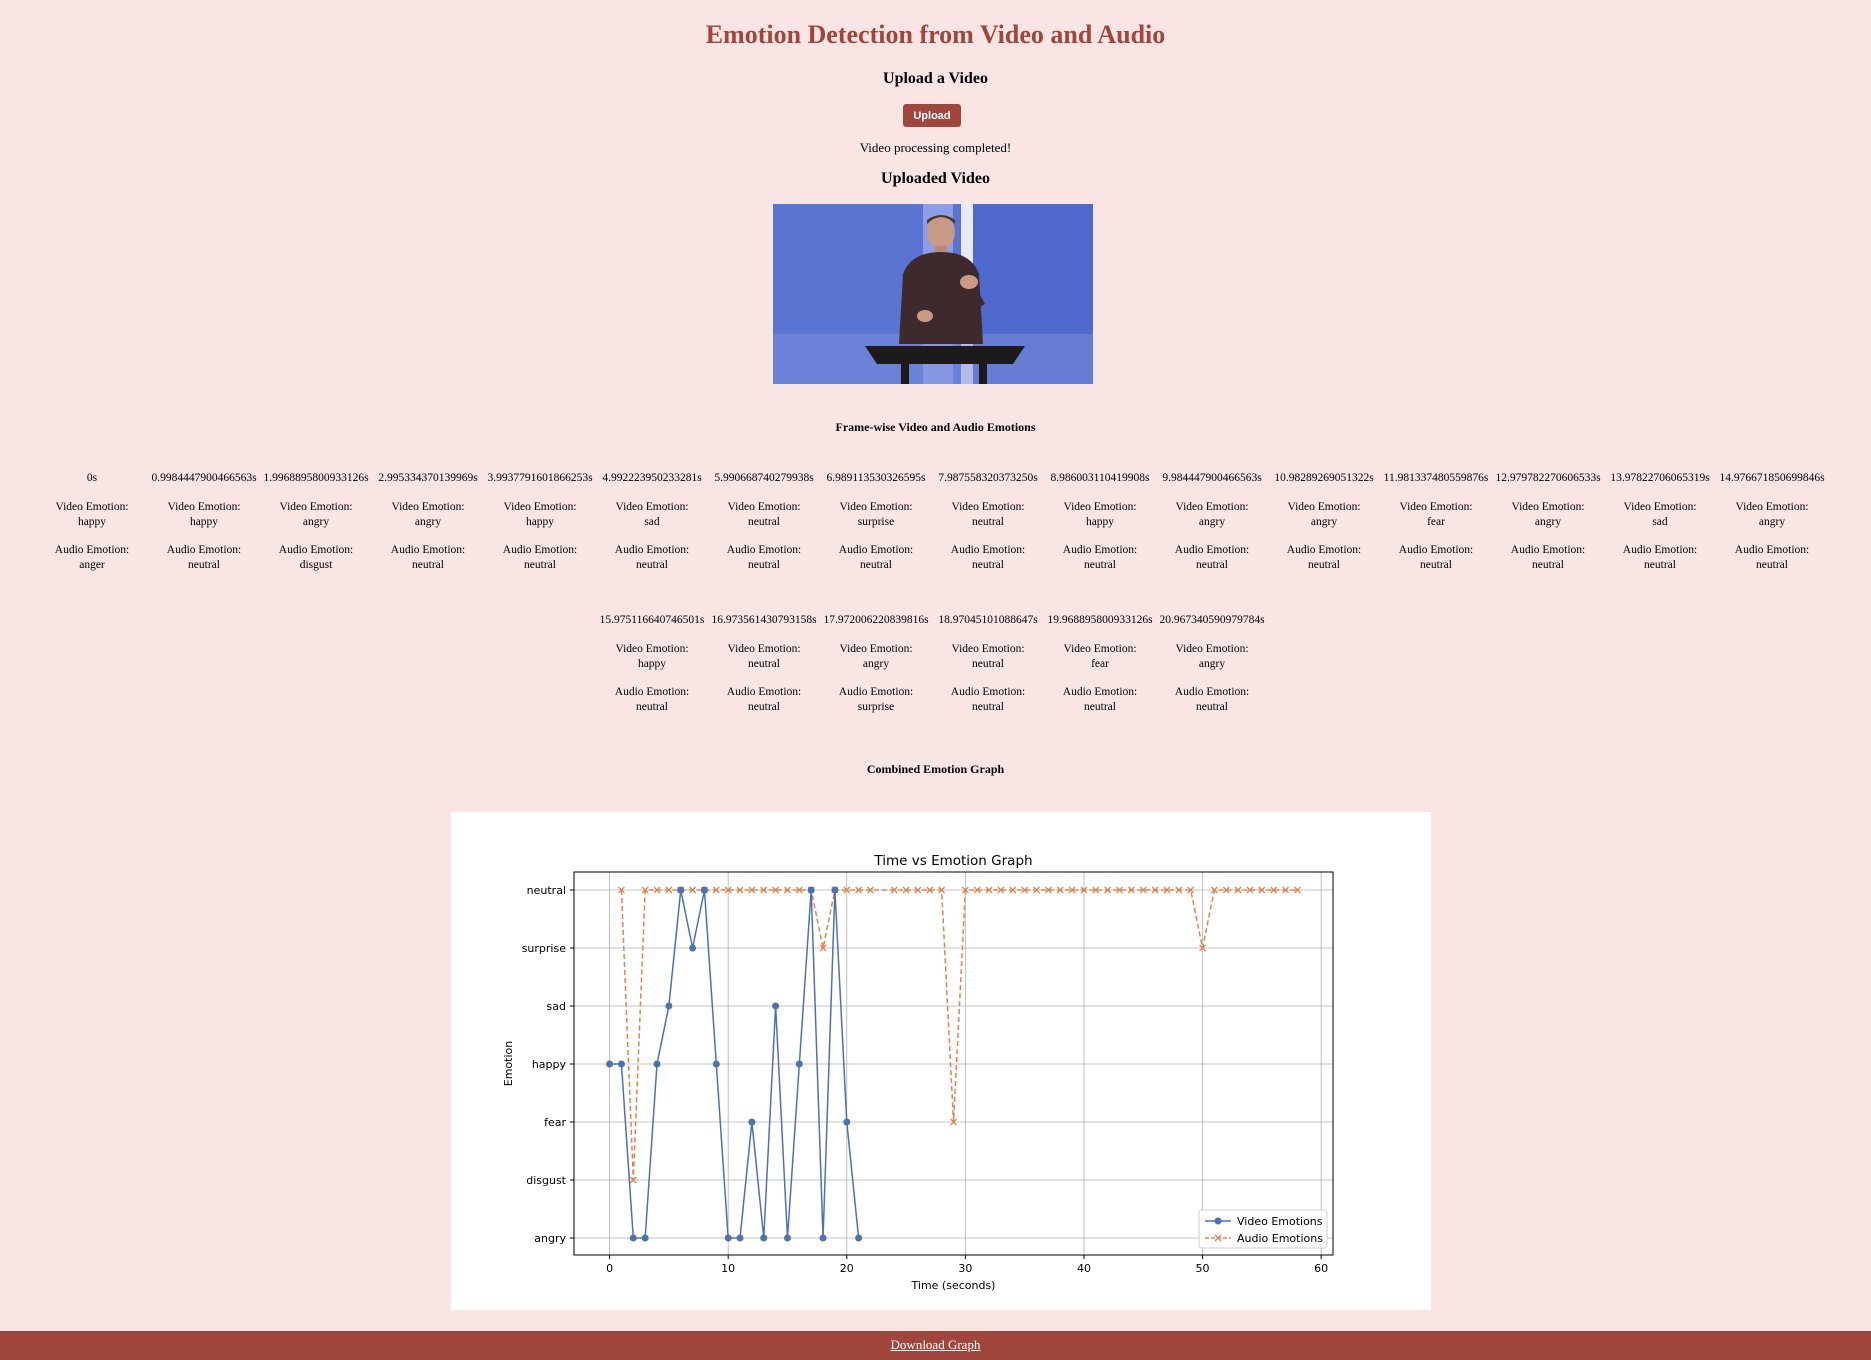  Describe the element at coordinates (1084, 1268) in the screenshot. I see `x-tick-label: 40` at that location.